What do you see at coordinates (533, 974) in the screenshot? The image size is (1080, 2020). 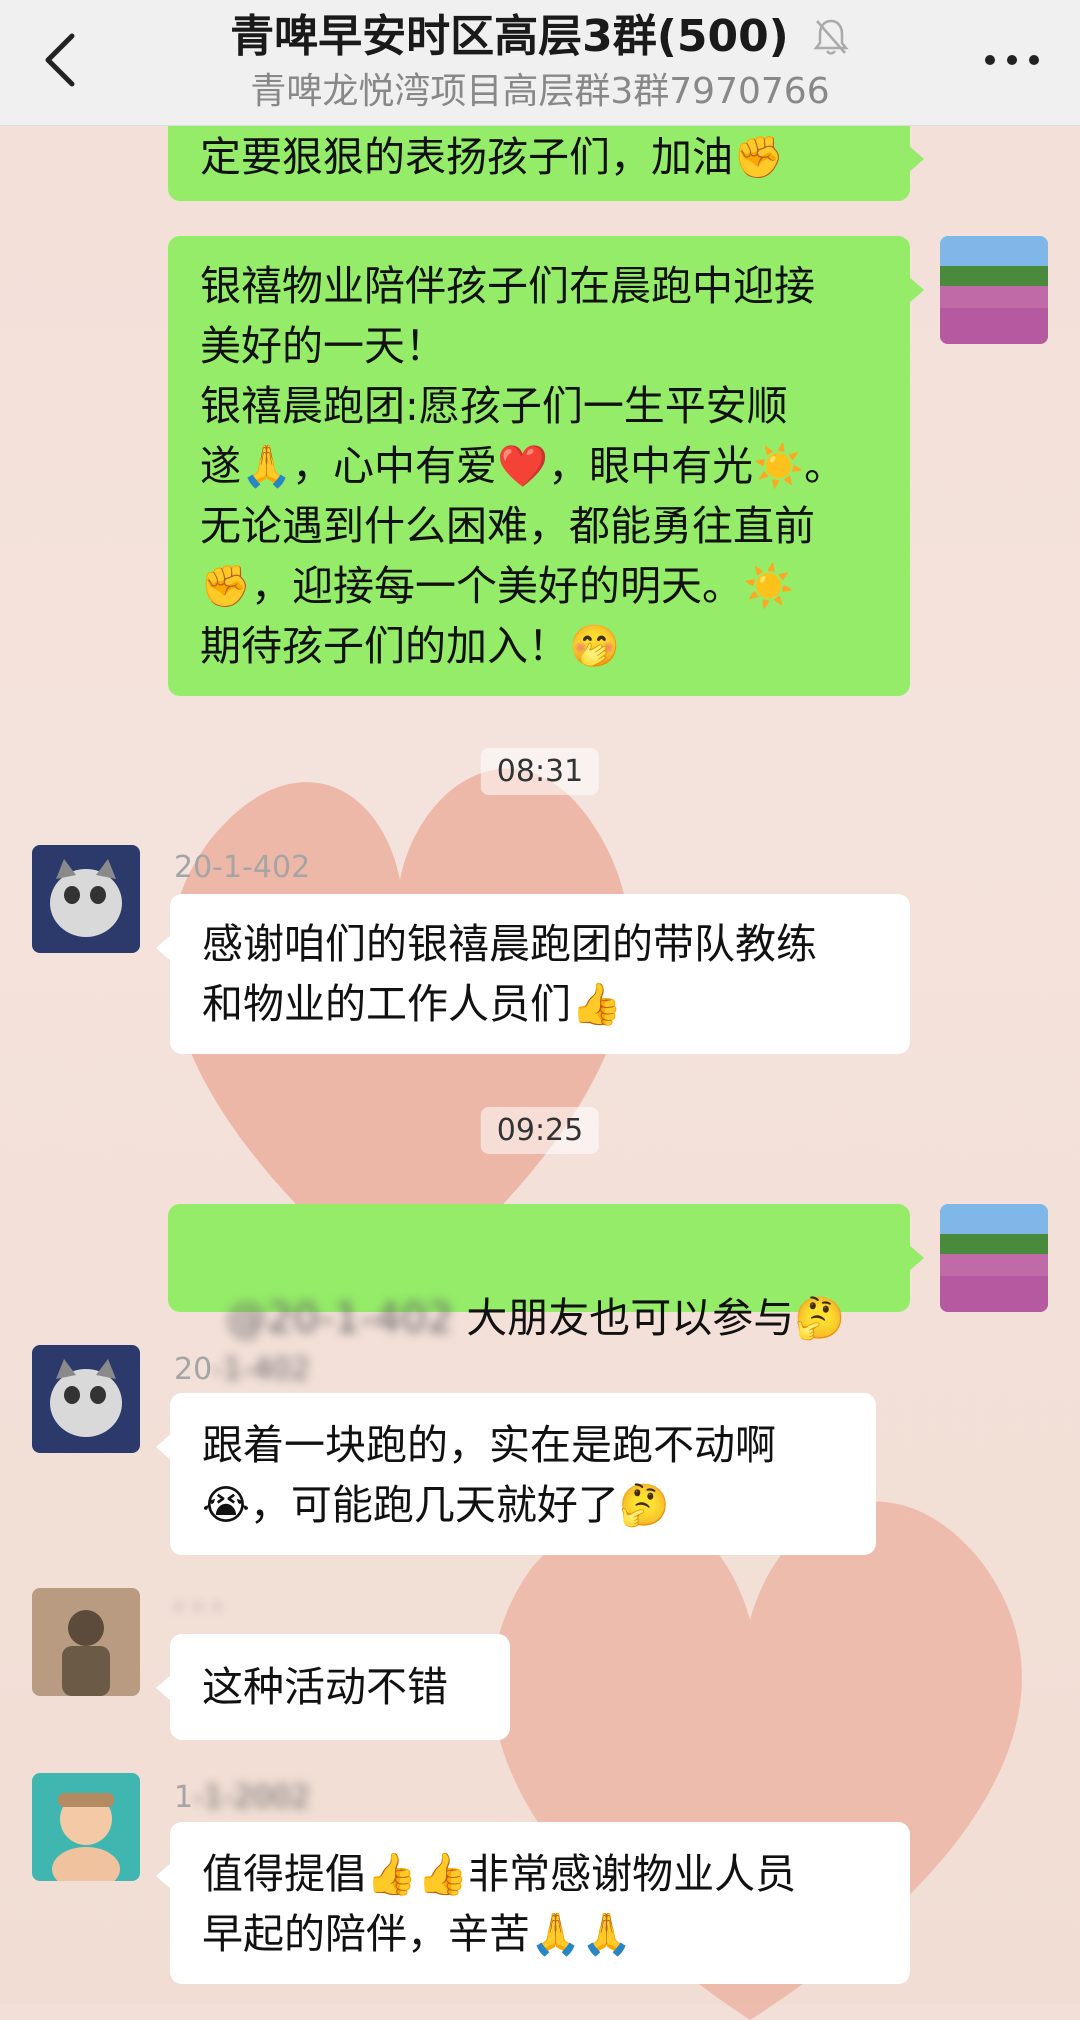 I see `message-bubble-other: 感谢咱们的银禧晨跑团的带队教练 和物业的工作人员们👍` at bounding box center [533, 974].